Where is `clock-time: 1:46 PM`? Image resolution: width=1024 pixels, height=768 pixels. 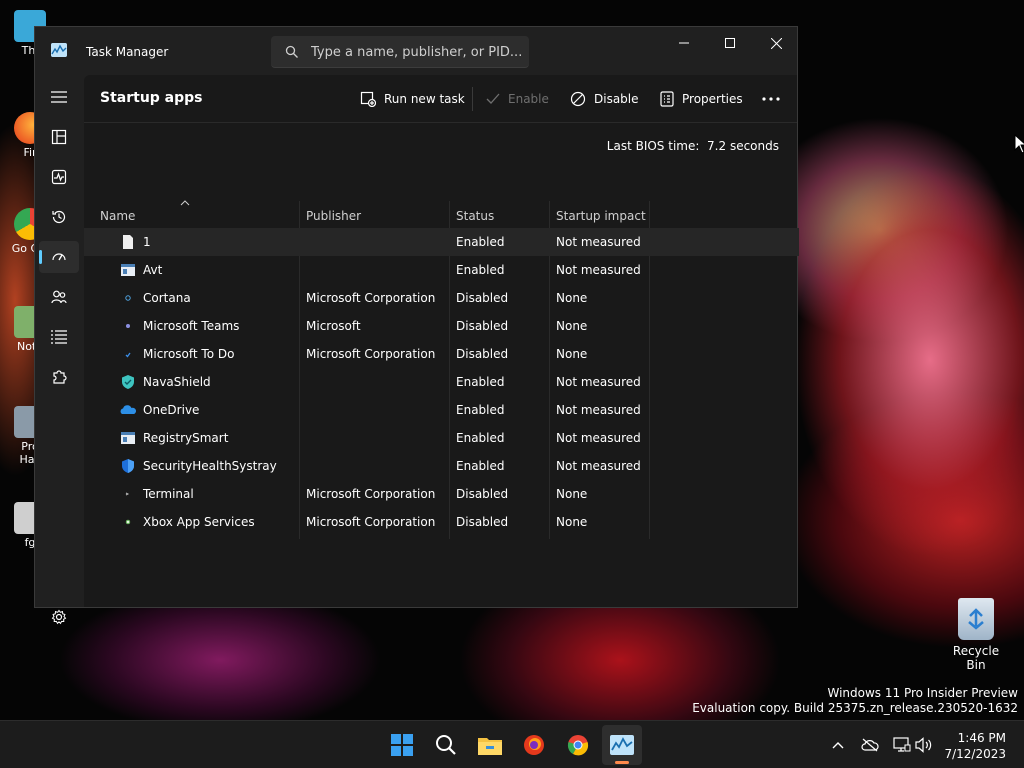 clock-time: 1:46 PM is located at coordinates (981, 738).